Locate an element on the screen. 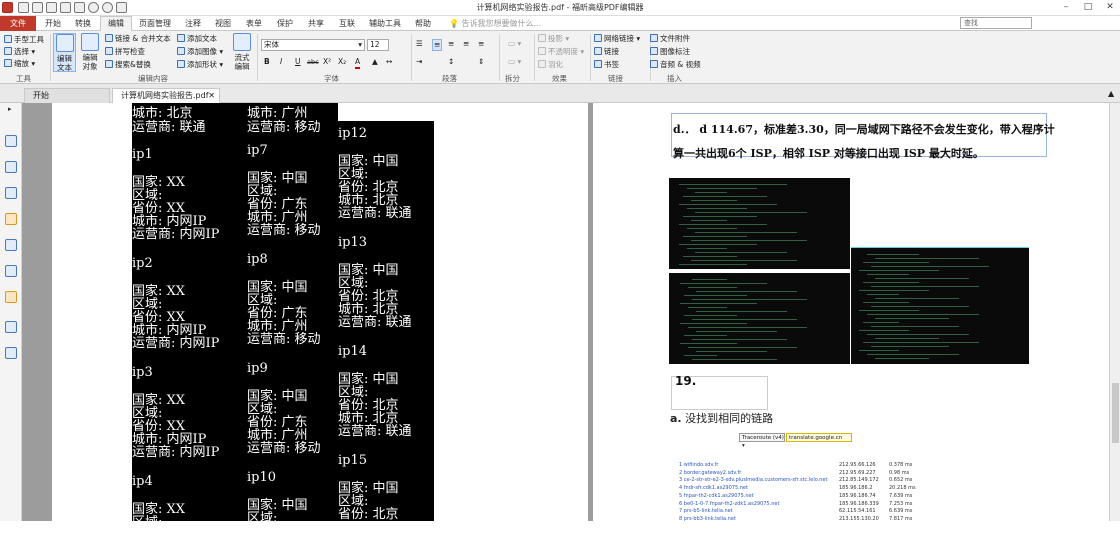 This screenshot has width=1120, height=543. font-size-select: 12 is located at coordinates (378, 45).